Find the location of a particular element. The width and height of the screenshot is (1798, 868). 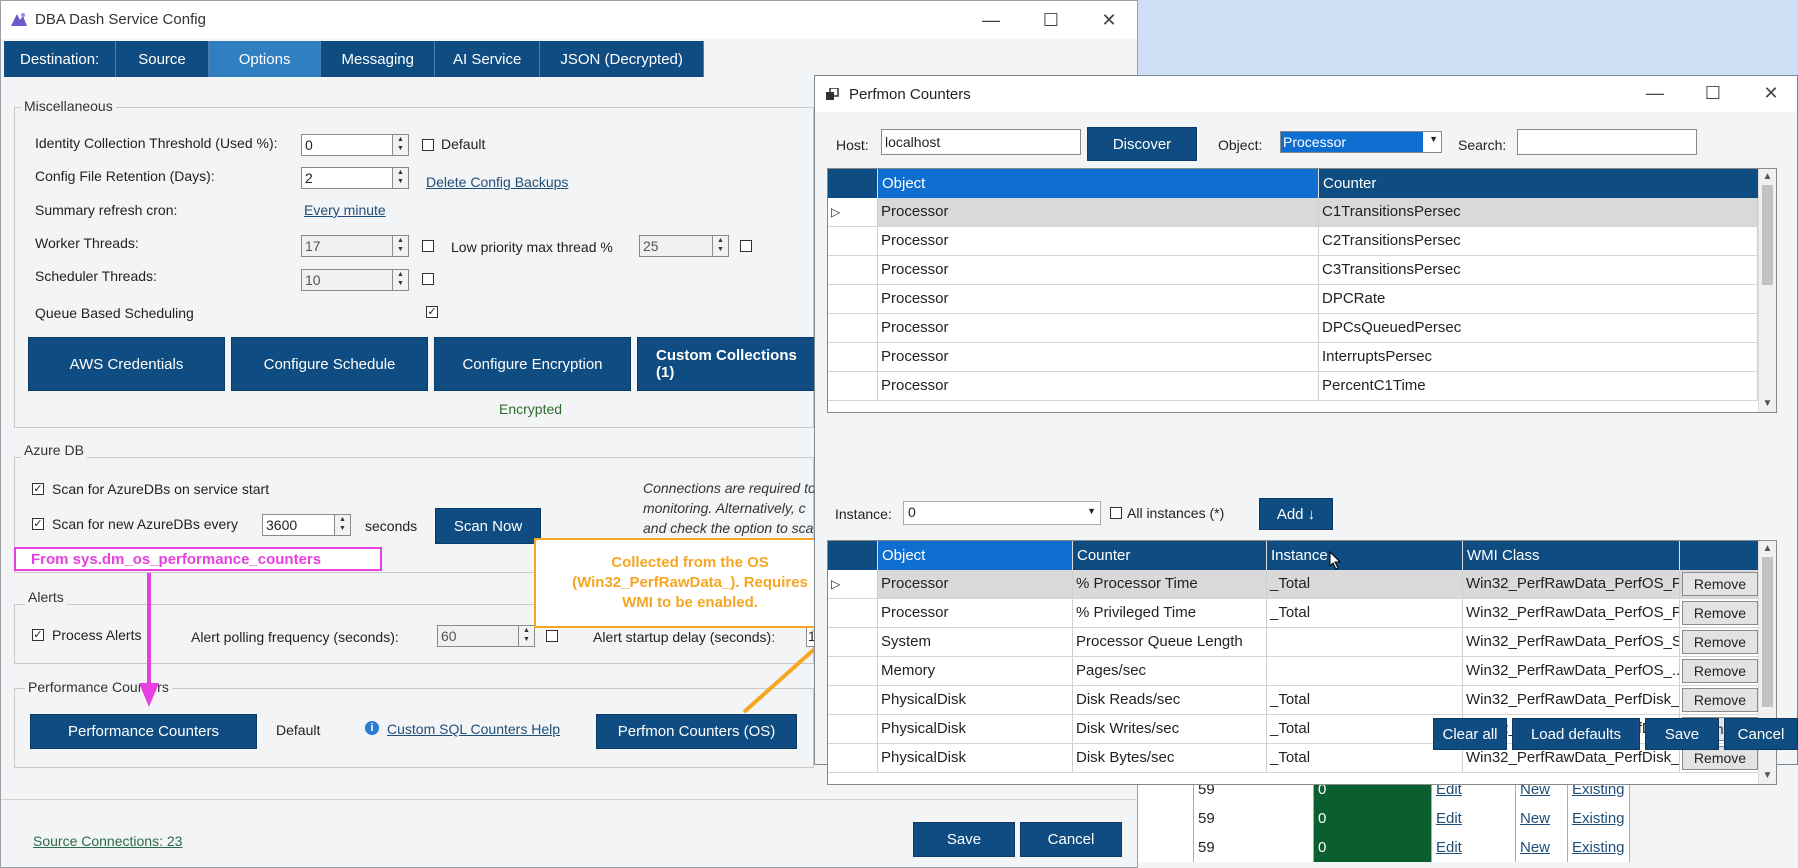

load-defaults-button: Load defaults is located at coordinates (1576, 734).